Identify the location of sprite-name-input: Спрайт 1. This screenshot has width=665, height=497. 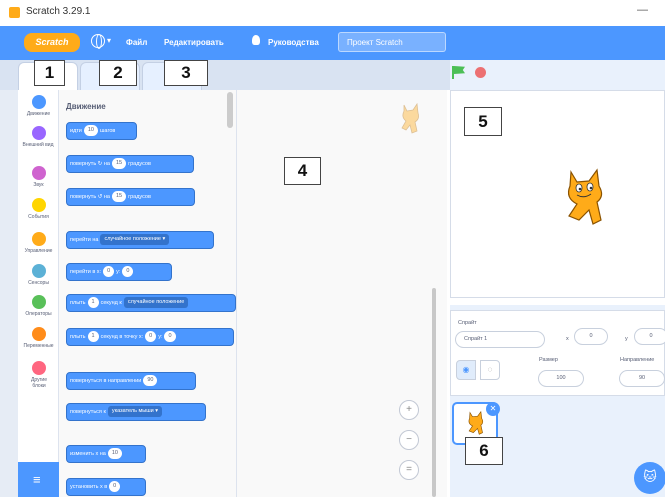
(500, 339).